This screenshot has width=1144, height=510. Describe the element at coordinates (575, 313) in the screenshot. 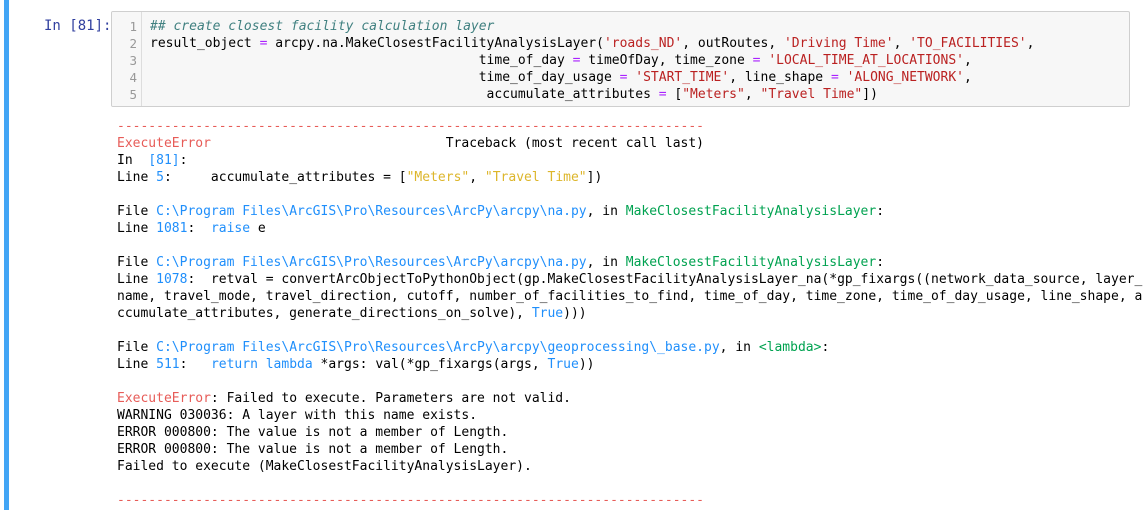

I see `code-token: )))` at that location.